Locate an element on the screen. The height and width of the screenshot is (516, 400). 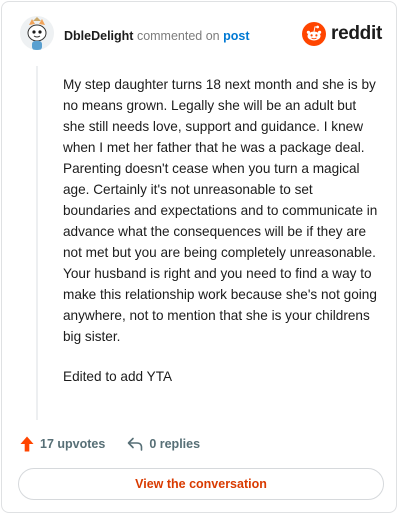
reddit-brand: reddit is located at coordinates (342, 34).